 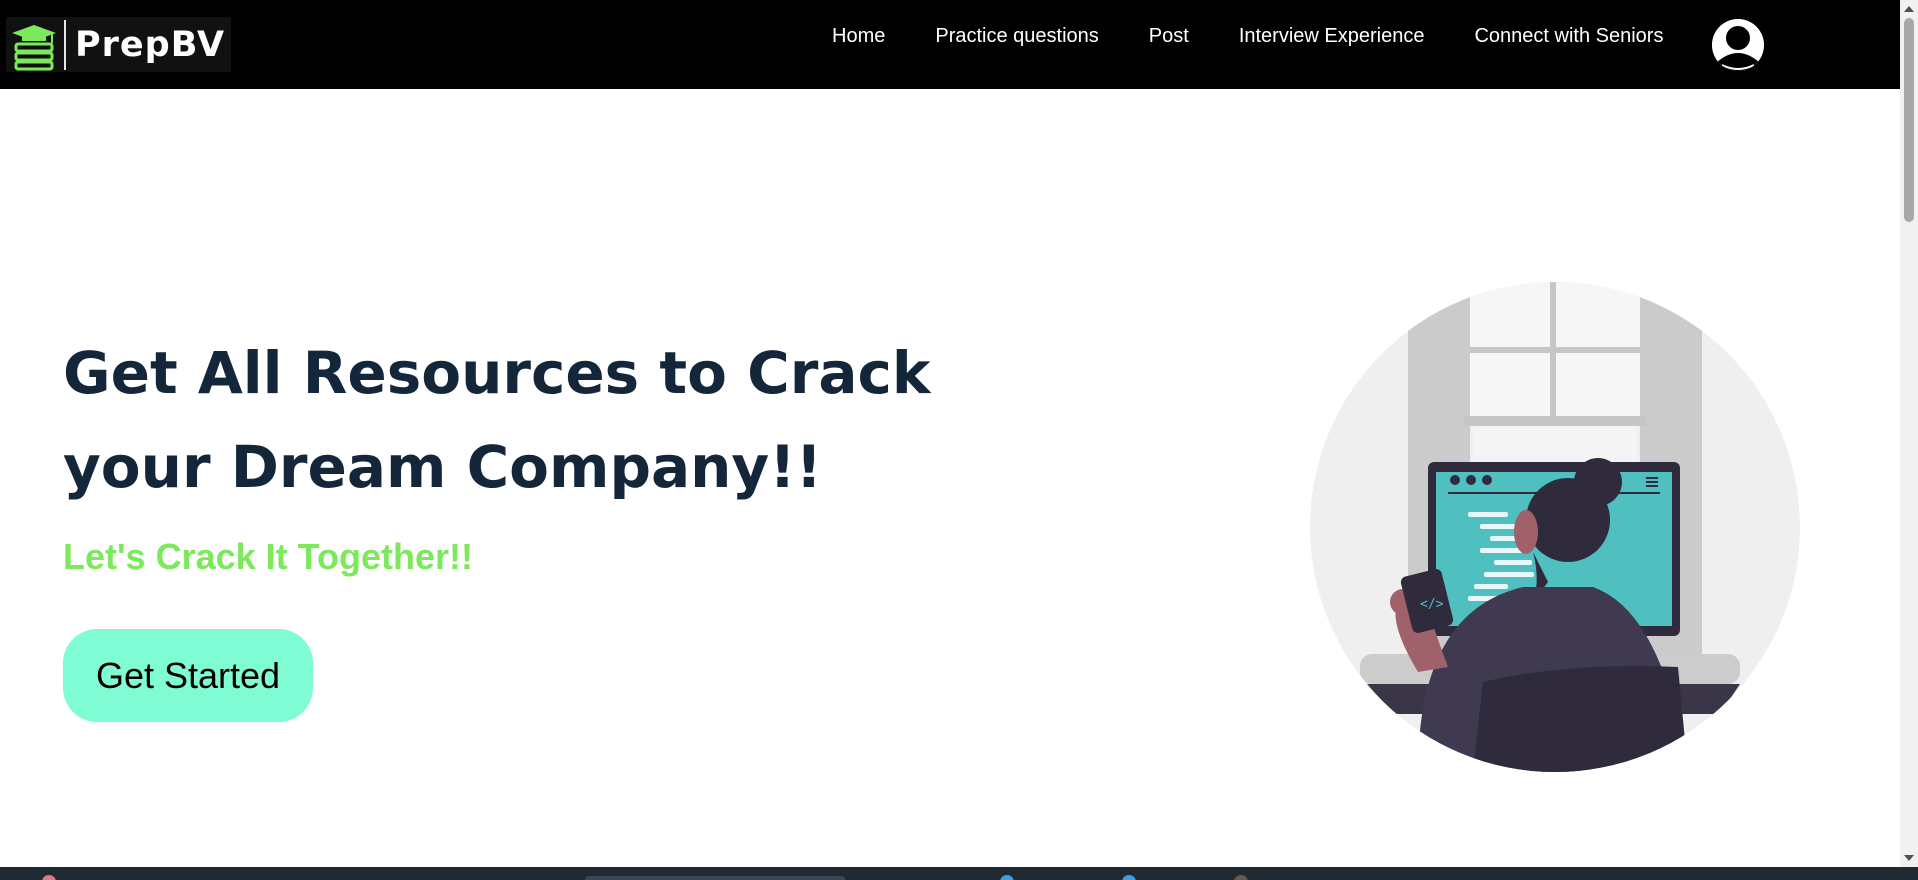 What do you see at coordinates (34, 47) in the screenshot?
I see `graduation-books-icon` at bounding box center [34, 47].